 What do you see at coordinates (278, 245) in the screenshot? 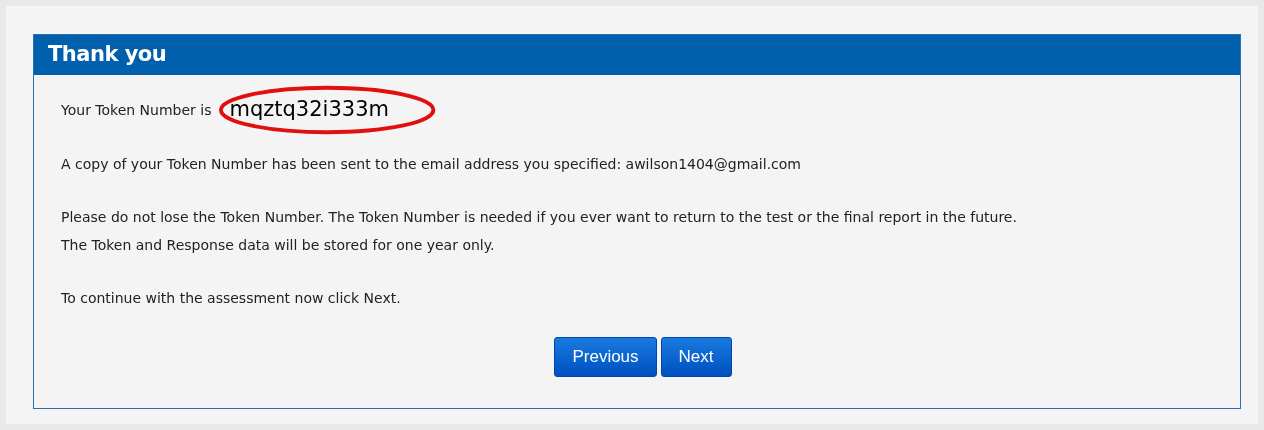
I see `message-text: The Token and Response data will be stored for one year only.` at bounding box center [278, 245].